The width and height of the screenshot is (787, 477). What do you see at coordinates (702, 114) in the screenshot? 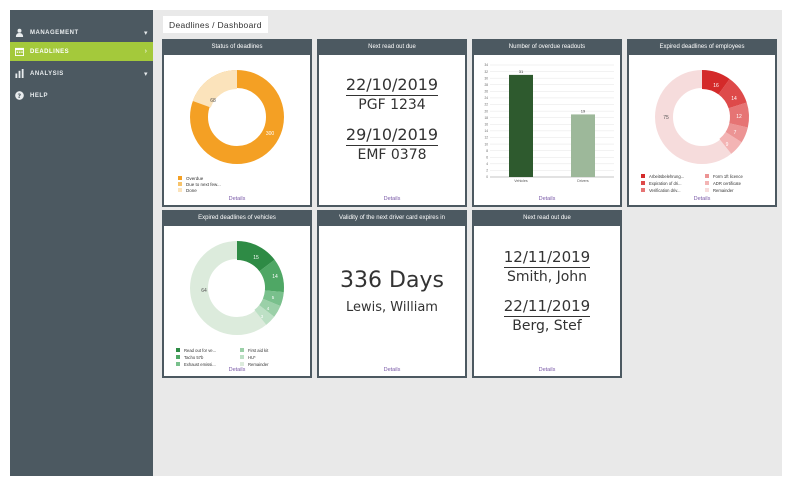
I see `employees-donut-chart: 16 14 12 7 9 75` at bounding box center [702, 114].